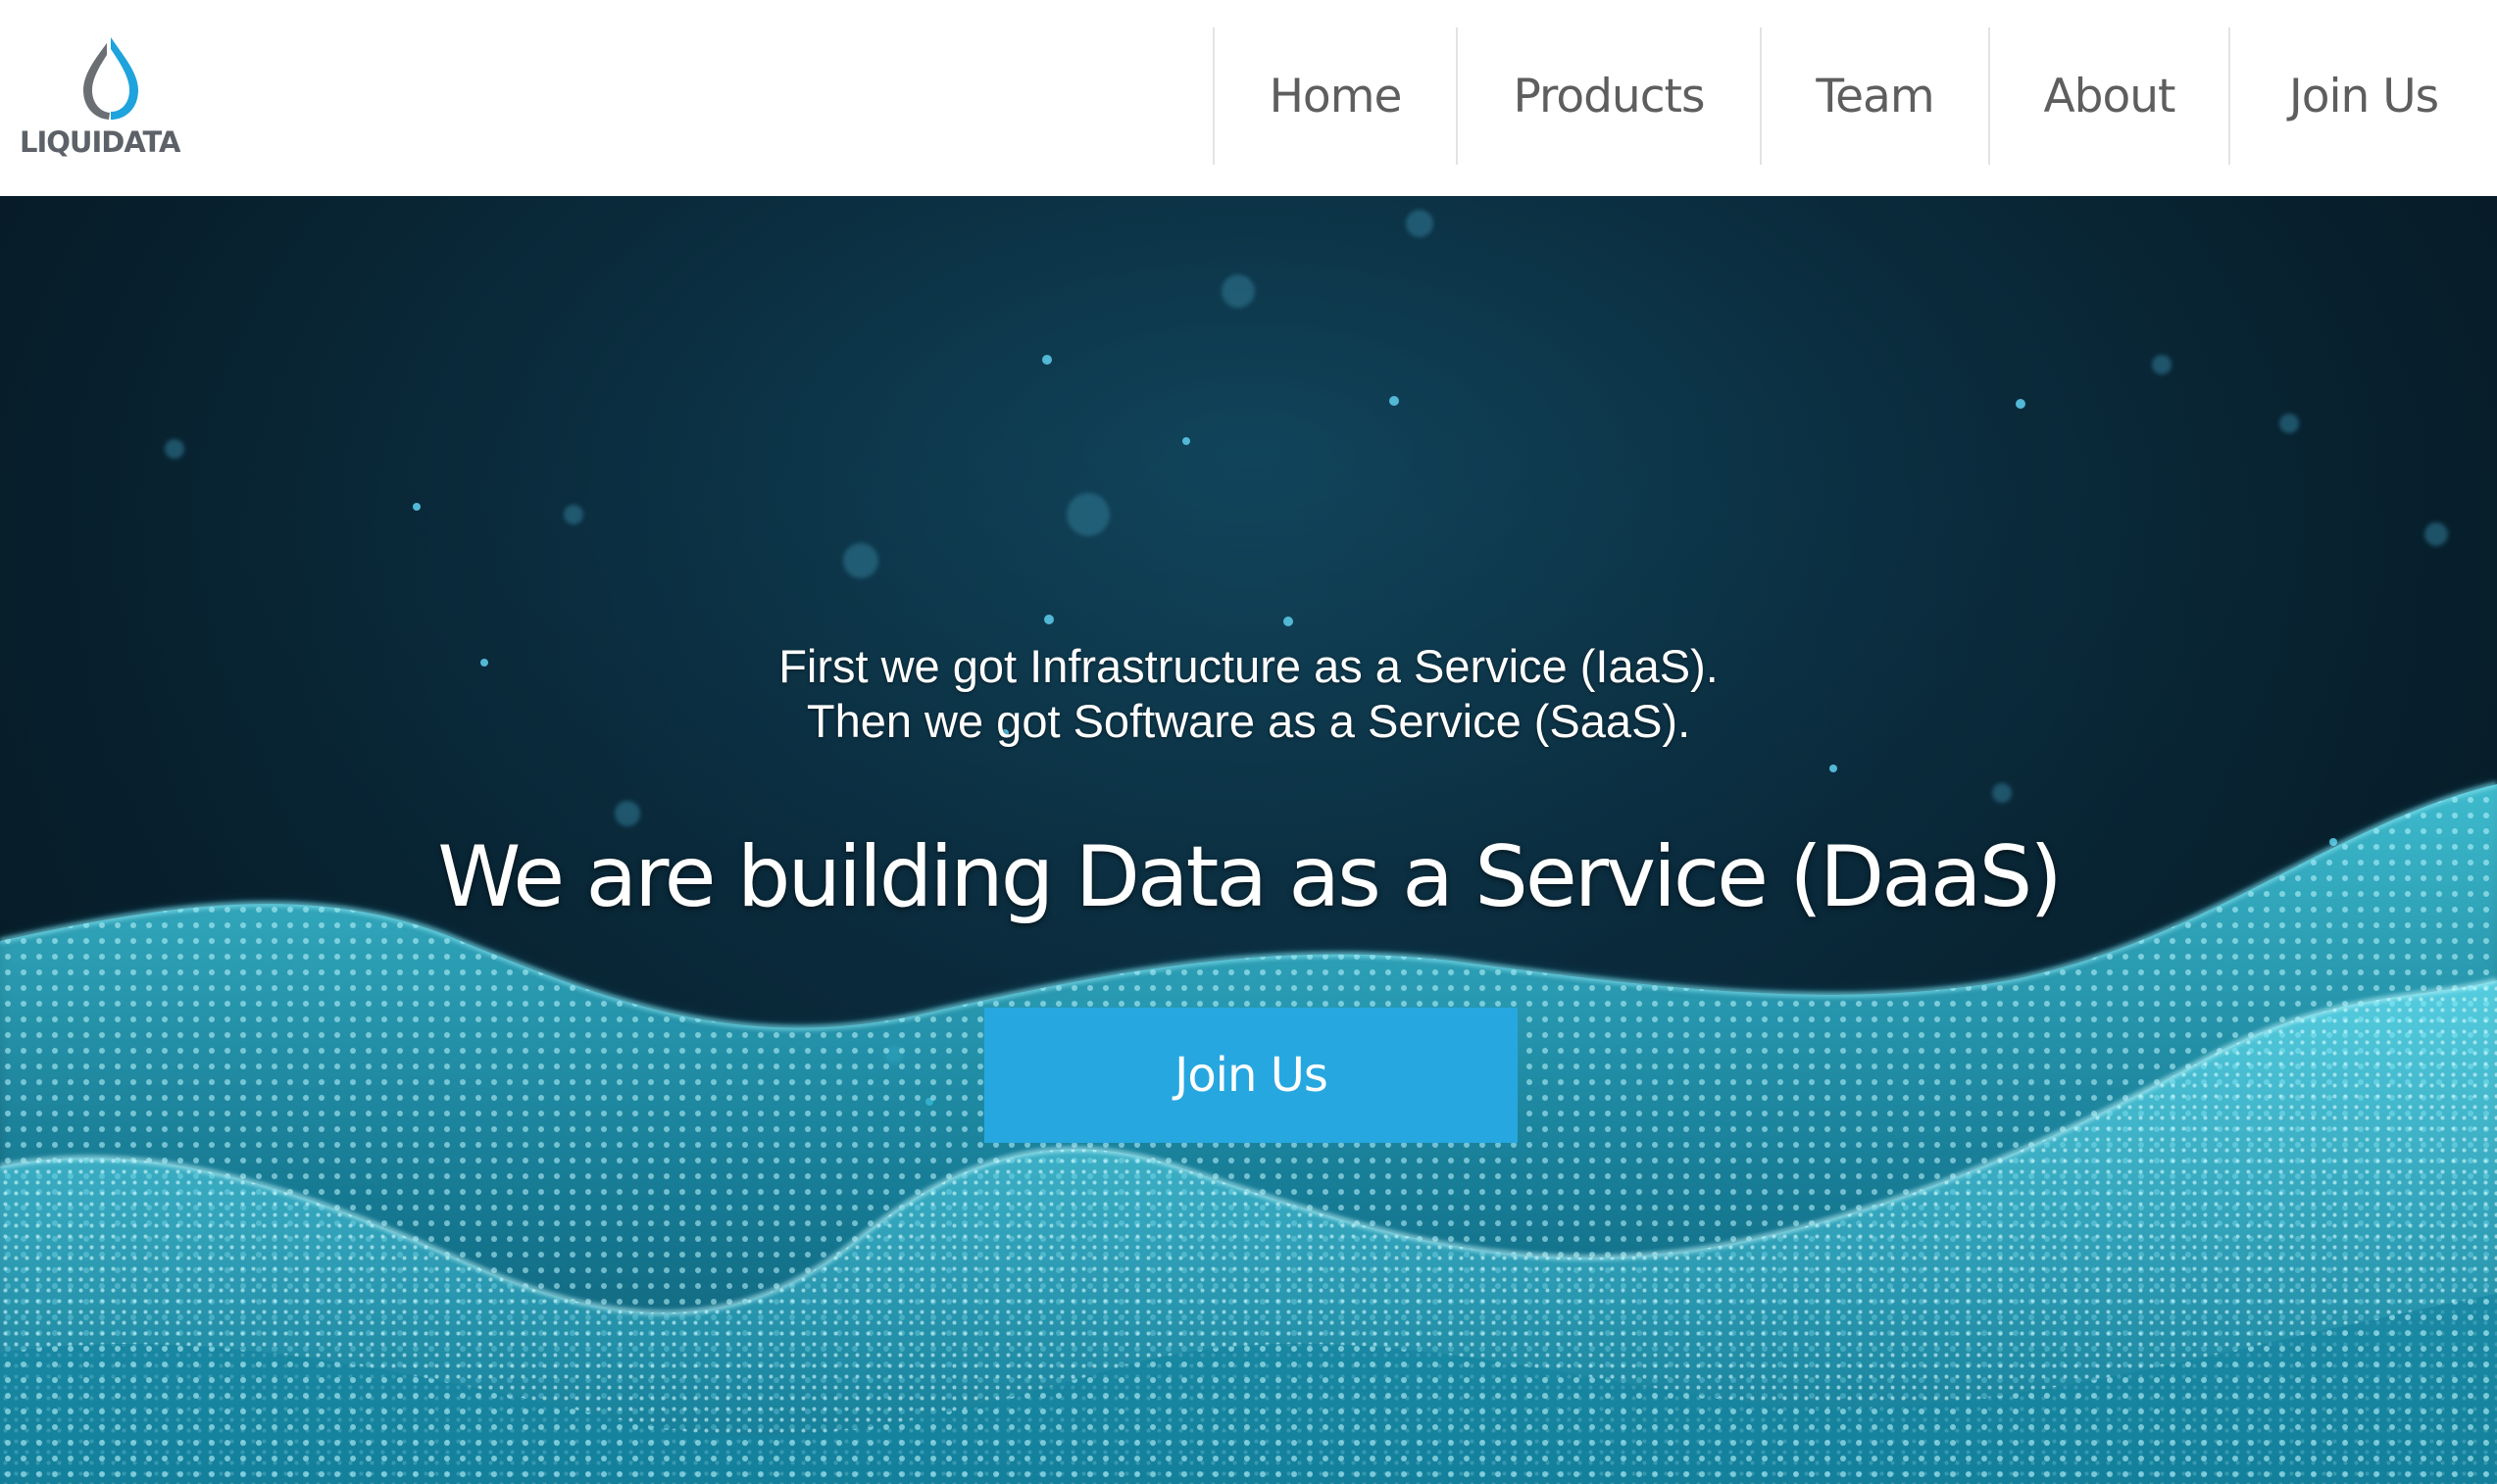 The height and width of the screenshot is (1484, 2497). I want to click on nav-item-about: About, so click(2108, 96).